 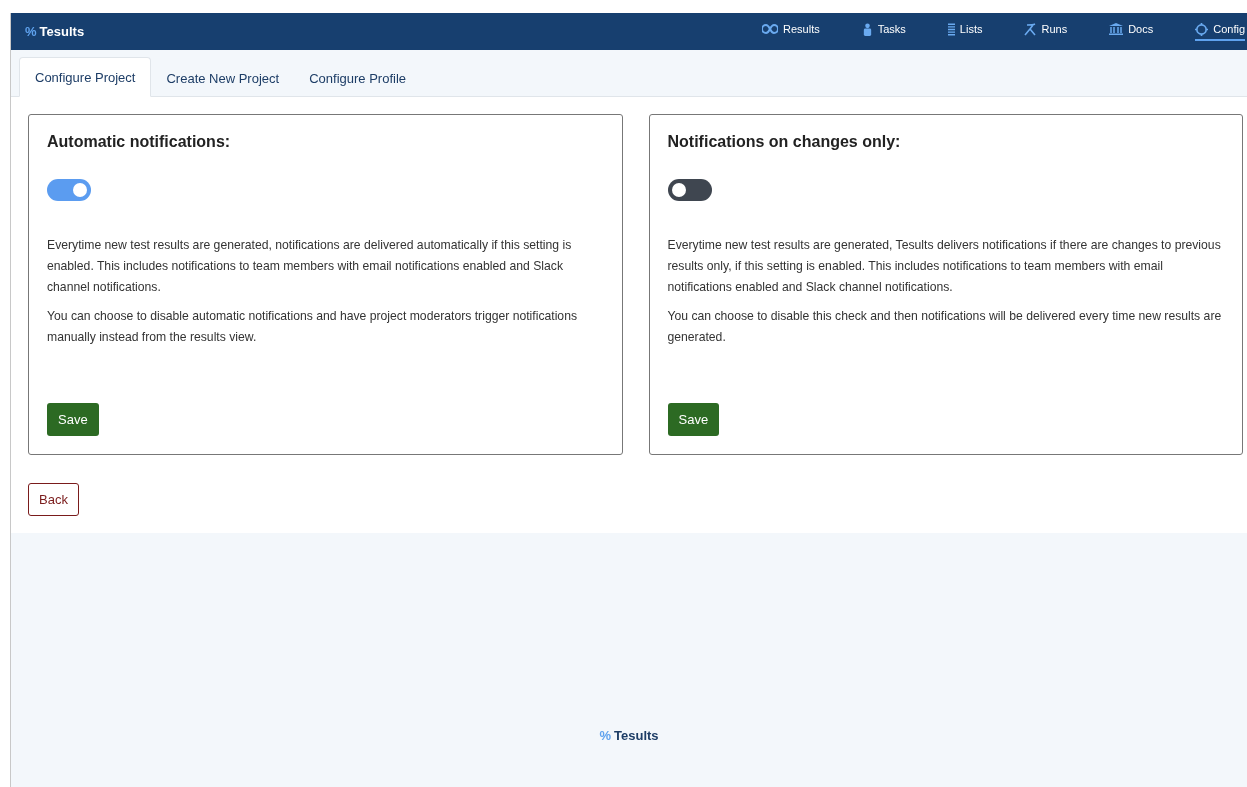 I want to click on description-text: Everytime new test results are generated, Tesults delivers notifications if there are changes to previous results only, if this setting is enabled. This includes notifications to team members with email notifications enabled and Slack channel notifications., so click(x=944, y=266).